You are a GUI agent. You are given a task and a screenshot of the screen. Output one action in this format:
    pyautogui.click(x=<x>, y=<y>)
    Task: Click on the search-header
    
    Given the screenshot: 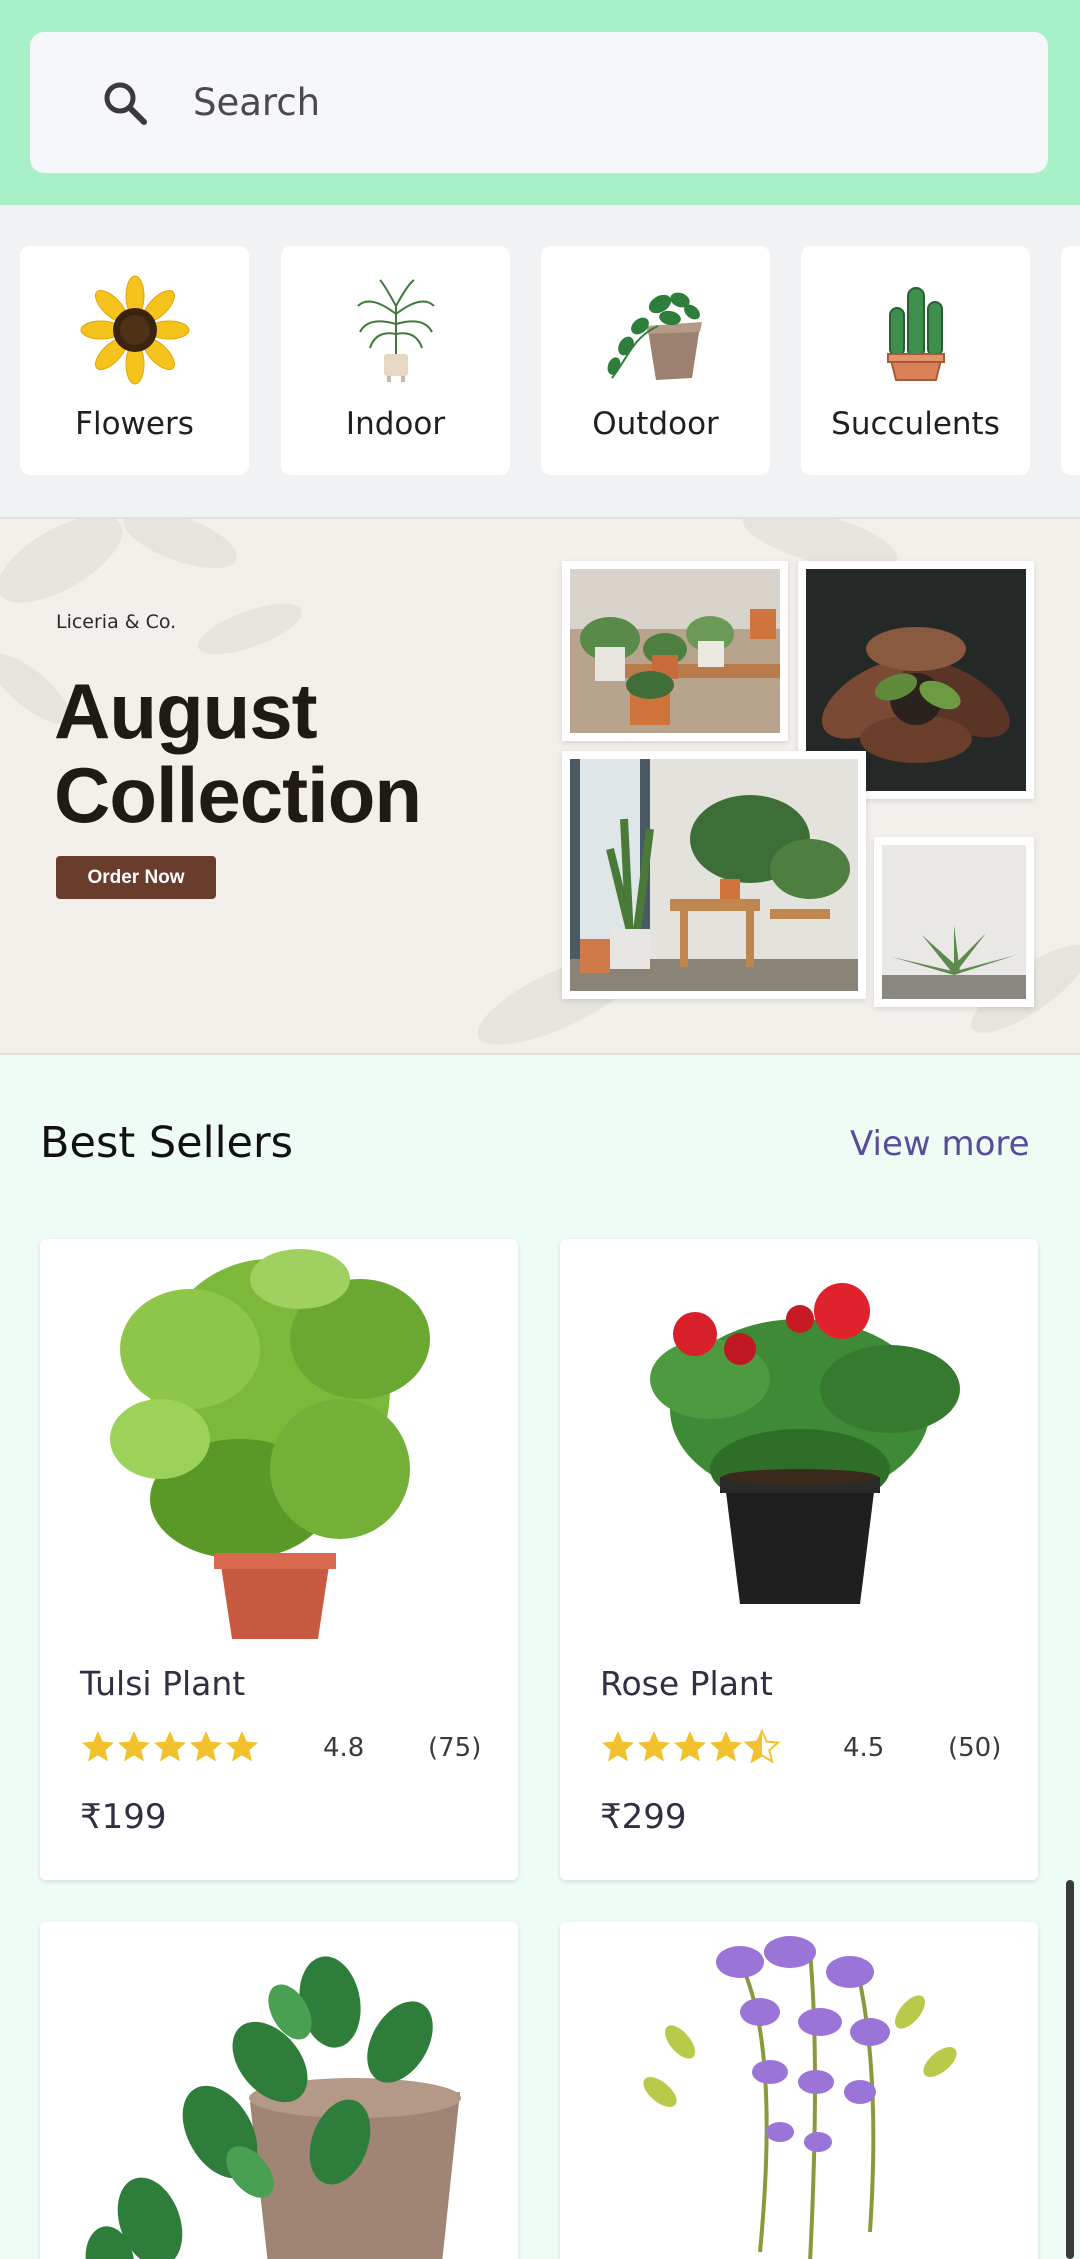 What is the action you would take?
    pyautogui.click(x=540, y=102)
    